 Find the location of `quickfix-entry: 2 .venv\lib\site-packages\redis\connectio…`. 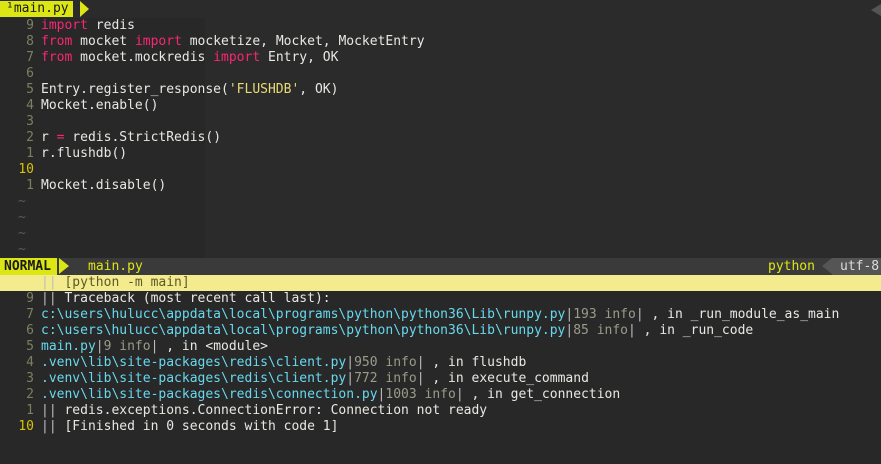

quickfix-entry: 2 .venv\lib\site-packages\redis\connectio… is located at coordinates (440, 395).